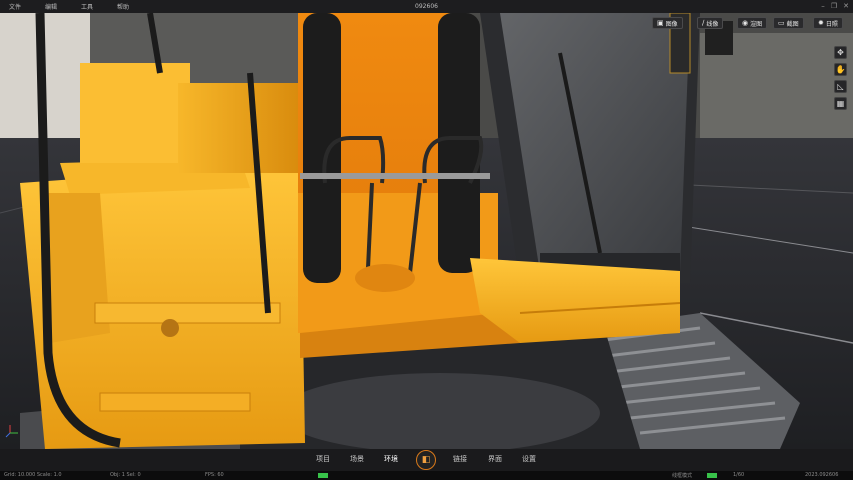 This screenshot has height=480, width=853. I want to click on menu-file: 文件, so click(18, 6).